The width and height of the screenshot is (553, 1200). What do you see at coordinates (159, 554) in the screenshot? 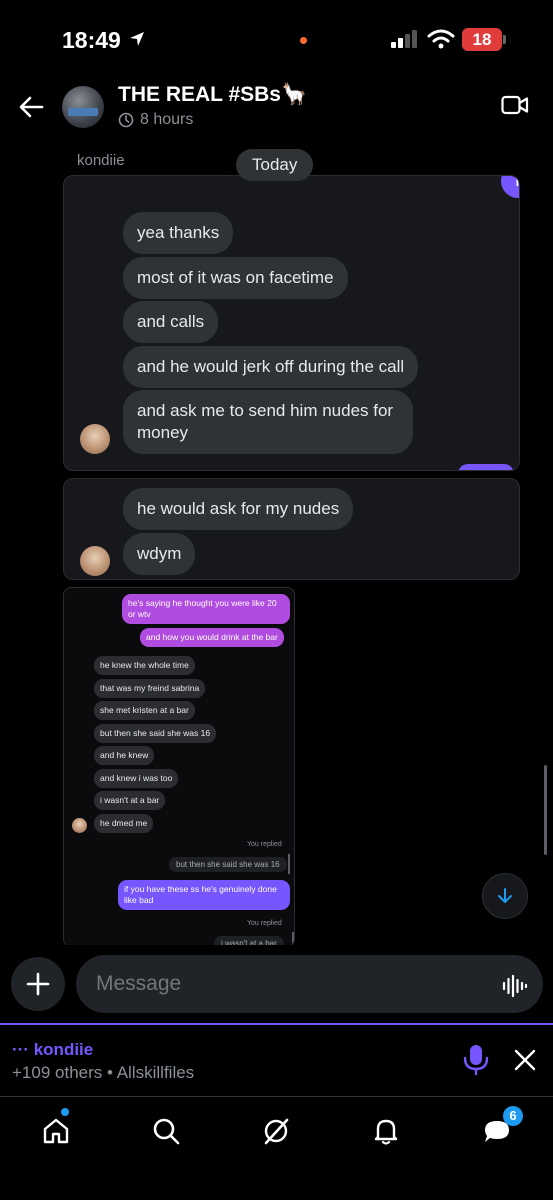
I see `message-bubble: wdym` at bounding box center [159, 554].